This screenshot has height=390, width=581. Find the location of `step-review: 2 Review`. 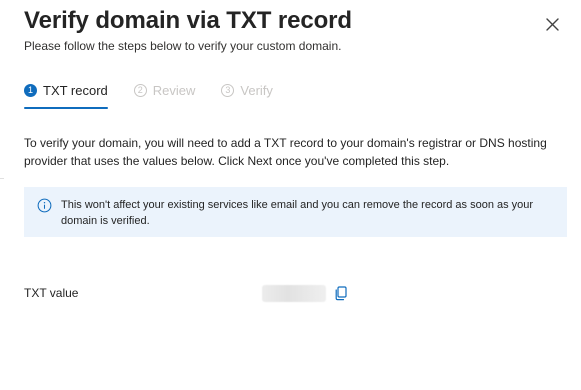

step-review: 2 Review is located at coordinates (164, 90).